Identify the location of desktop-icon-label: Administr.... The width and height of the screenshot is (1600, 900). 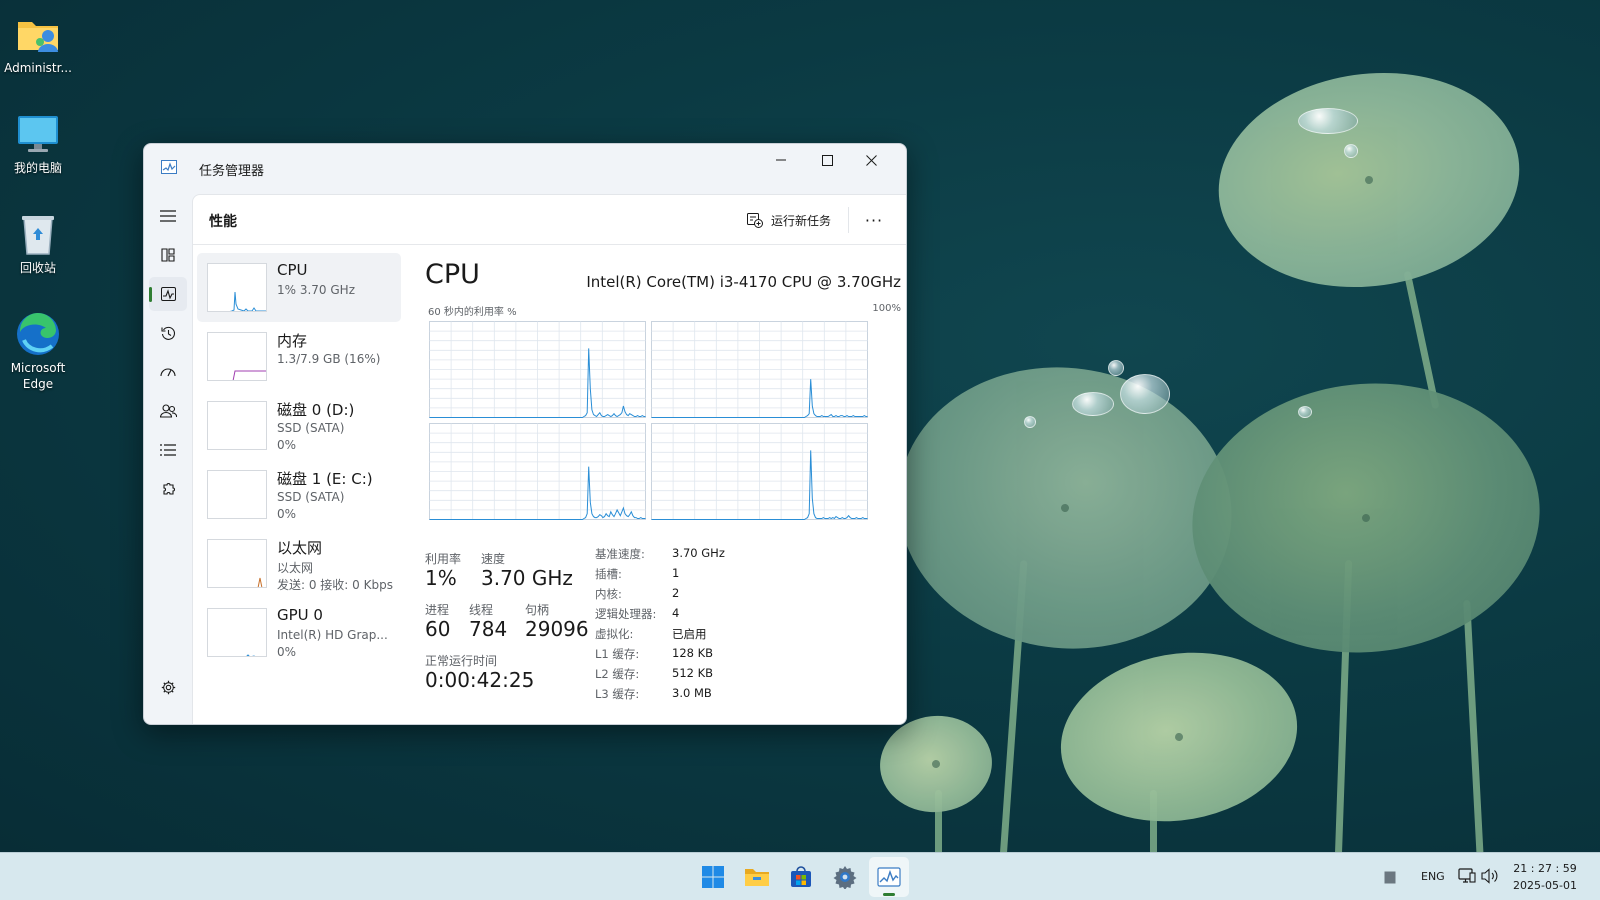
(38, 68).